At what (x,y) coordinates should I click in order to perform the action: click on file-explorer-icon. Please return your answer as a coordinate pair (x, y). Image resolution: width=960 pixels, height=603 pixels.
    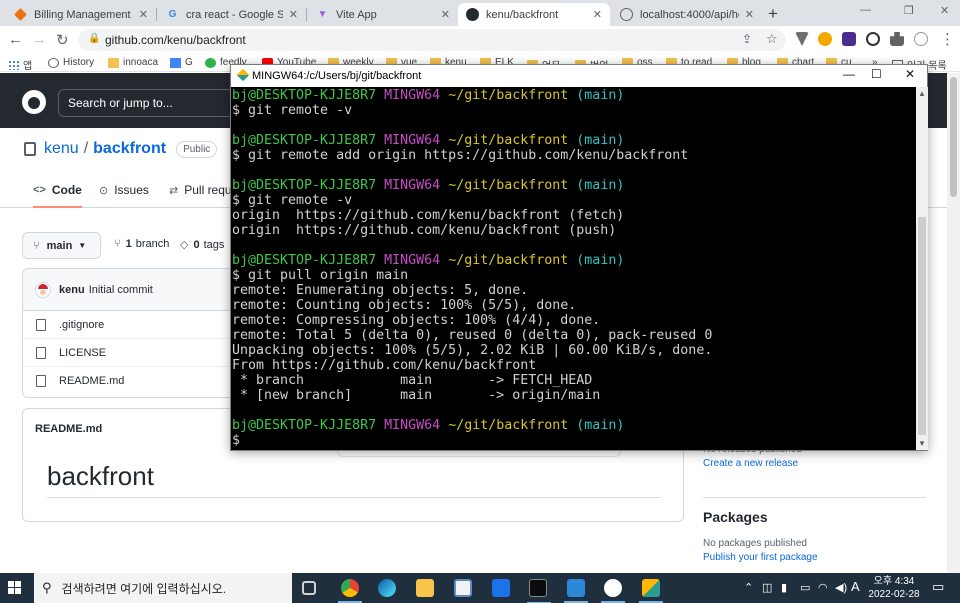
    Looking at the image, I should click on (425, 588).